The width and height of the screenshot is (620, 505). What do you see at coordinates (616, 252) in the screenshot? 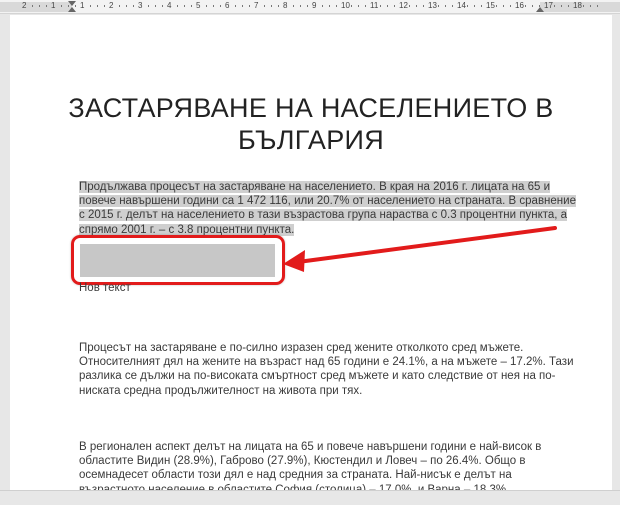
I see `vertical-scrollbar` at bounding box center [616, 252].